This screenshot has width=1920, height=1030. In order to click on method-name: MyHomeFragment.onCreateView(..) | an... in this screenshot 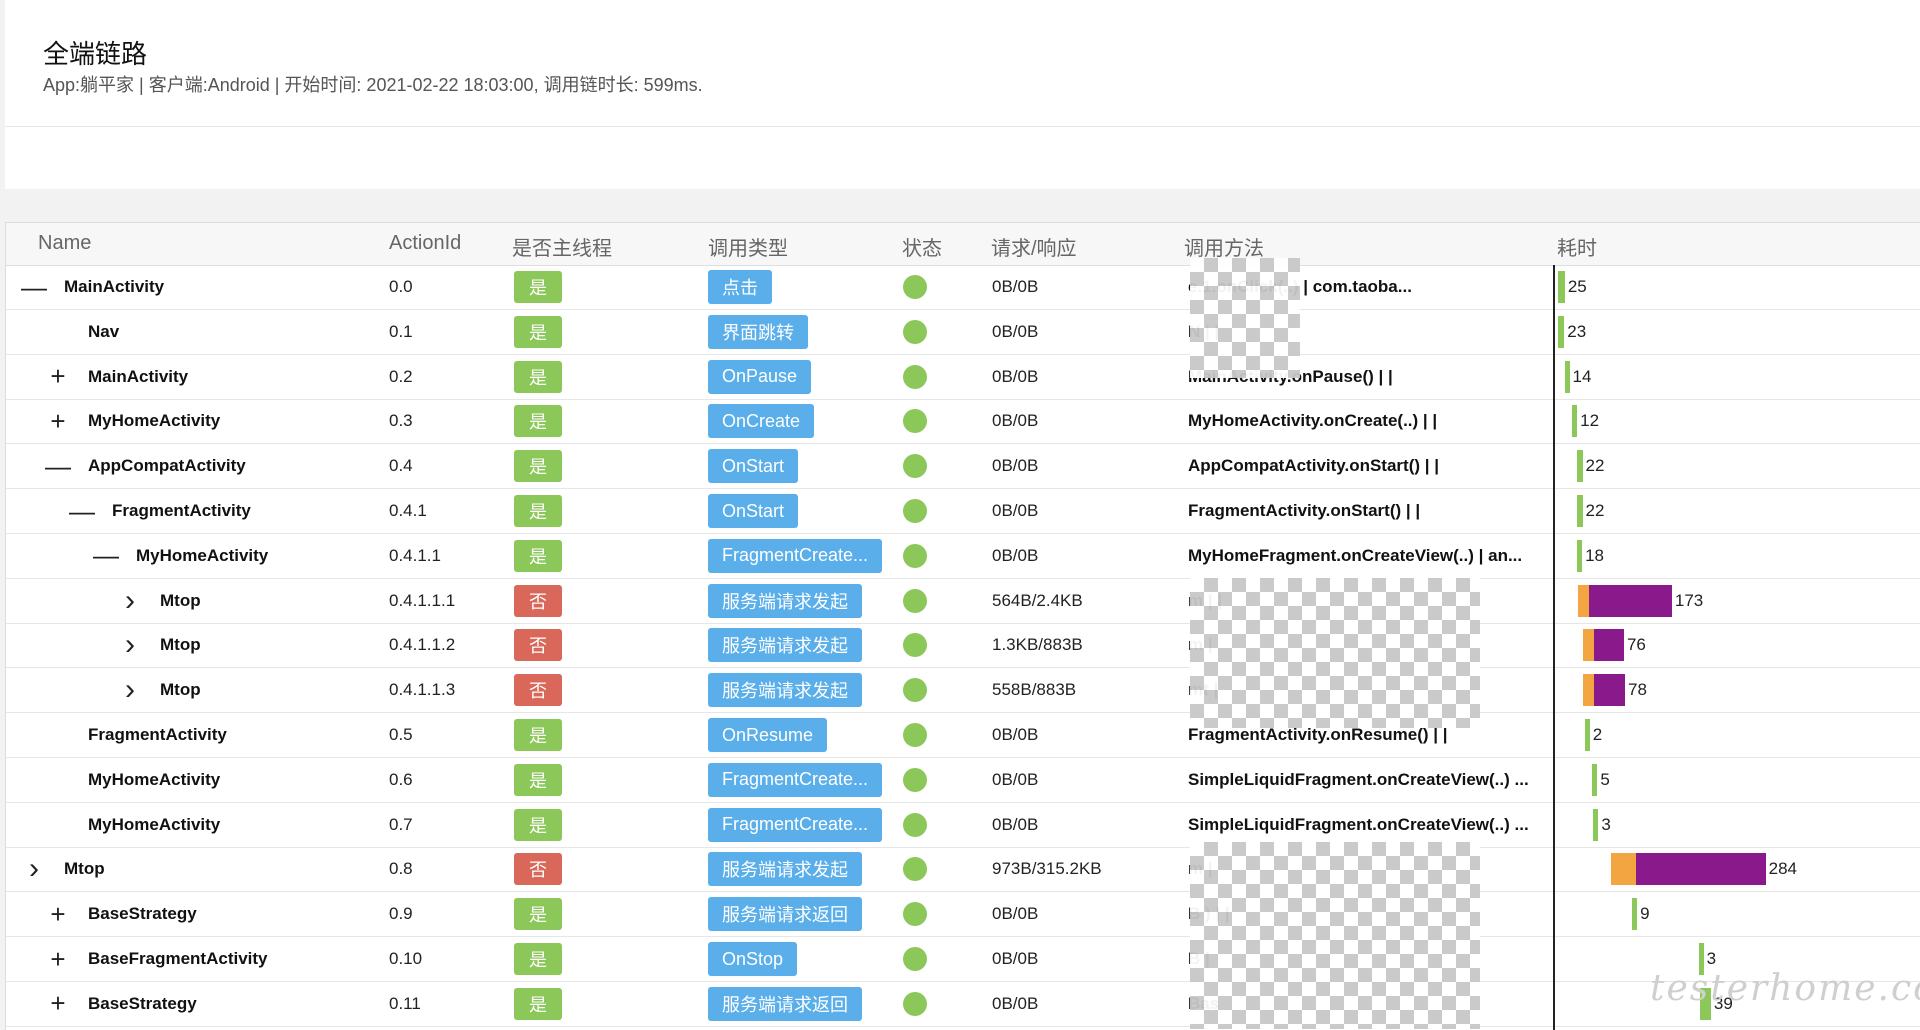, I will do `click(1355, 555)`.